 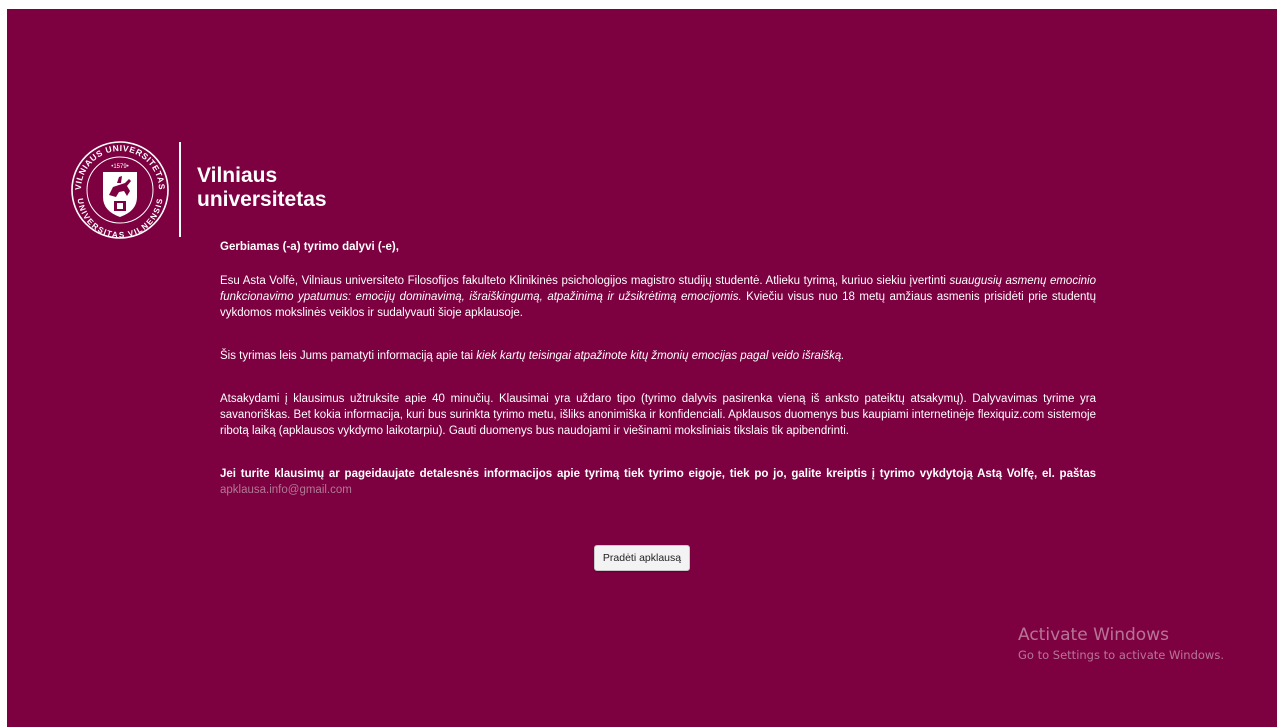 I want to click on university-name-line1: Vilniaus, so click(x=237, y=175).